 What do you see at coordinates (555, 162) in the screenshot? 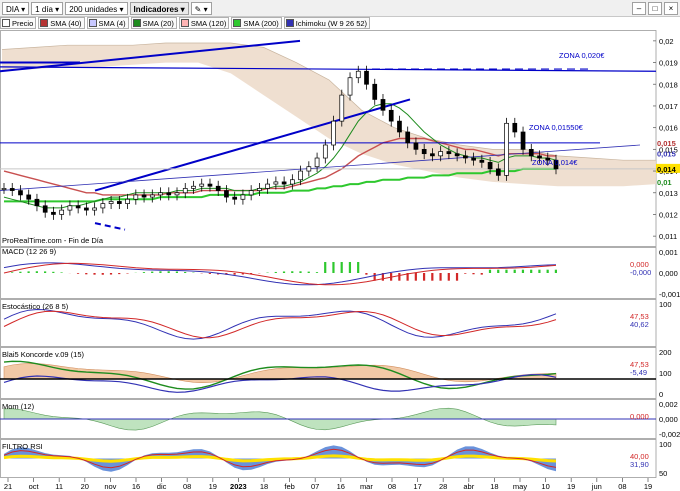
I see `zone-014-label: ZONA 0,014€` at bounding box center [555, 162].